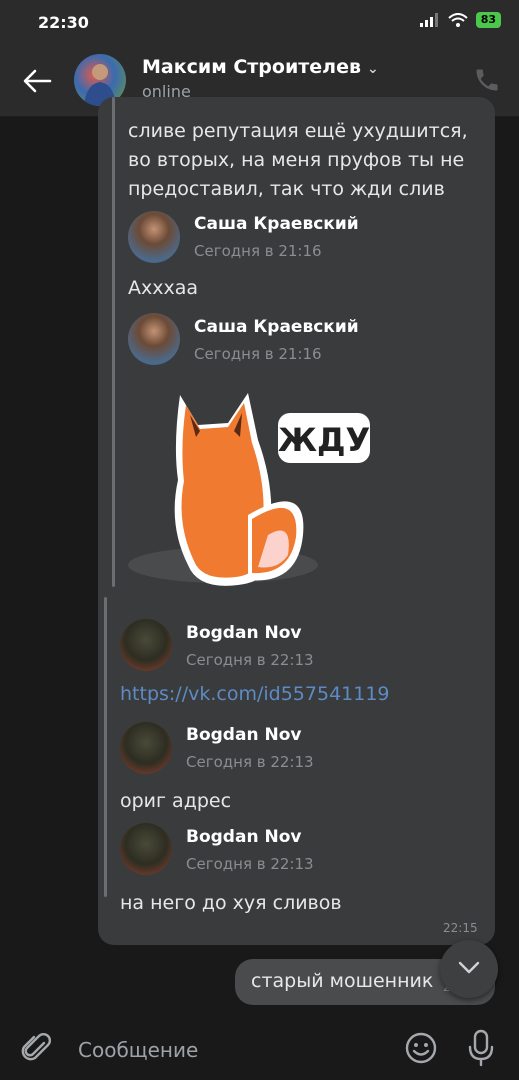 The height and width of the screenshot is (1080, 519). I want to click on emoji-icon, so click(421, 1048).